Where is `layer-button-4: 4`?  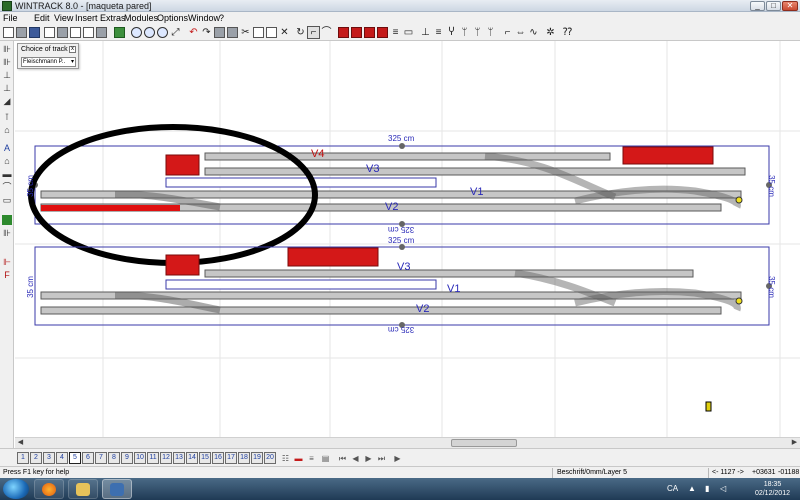
layer-button-4: 4 is located at coordinates (62, 458).